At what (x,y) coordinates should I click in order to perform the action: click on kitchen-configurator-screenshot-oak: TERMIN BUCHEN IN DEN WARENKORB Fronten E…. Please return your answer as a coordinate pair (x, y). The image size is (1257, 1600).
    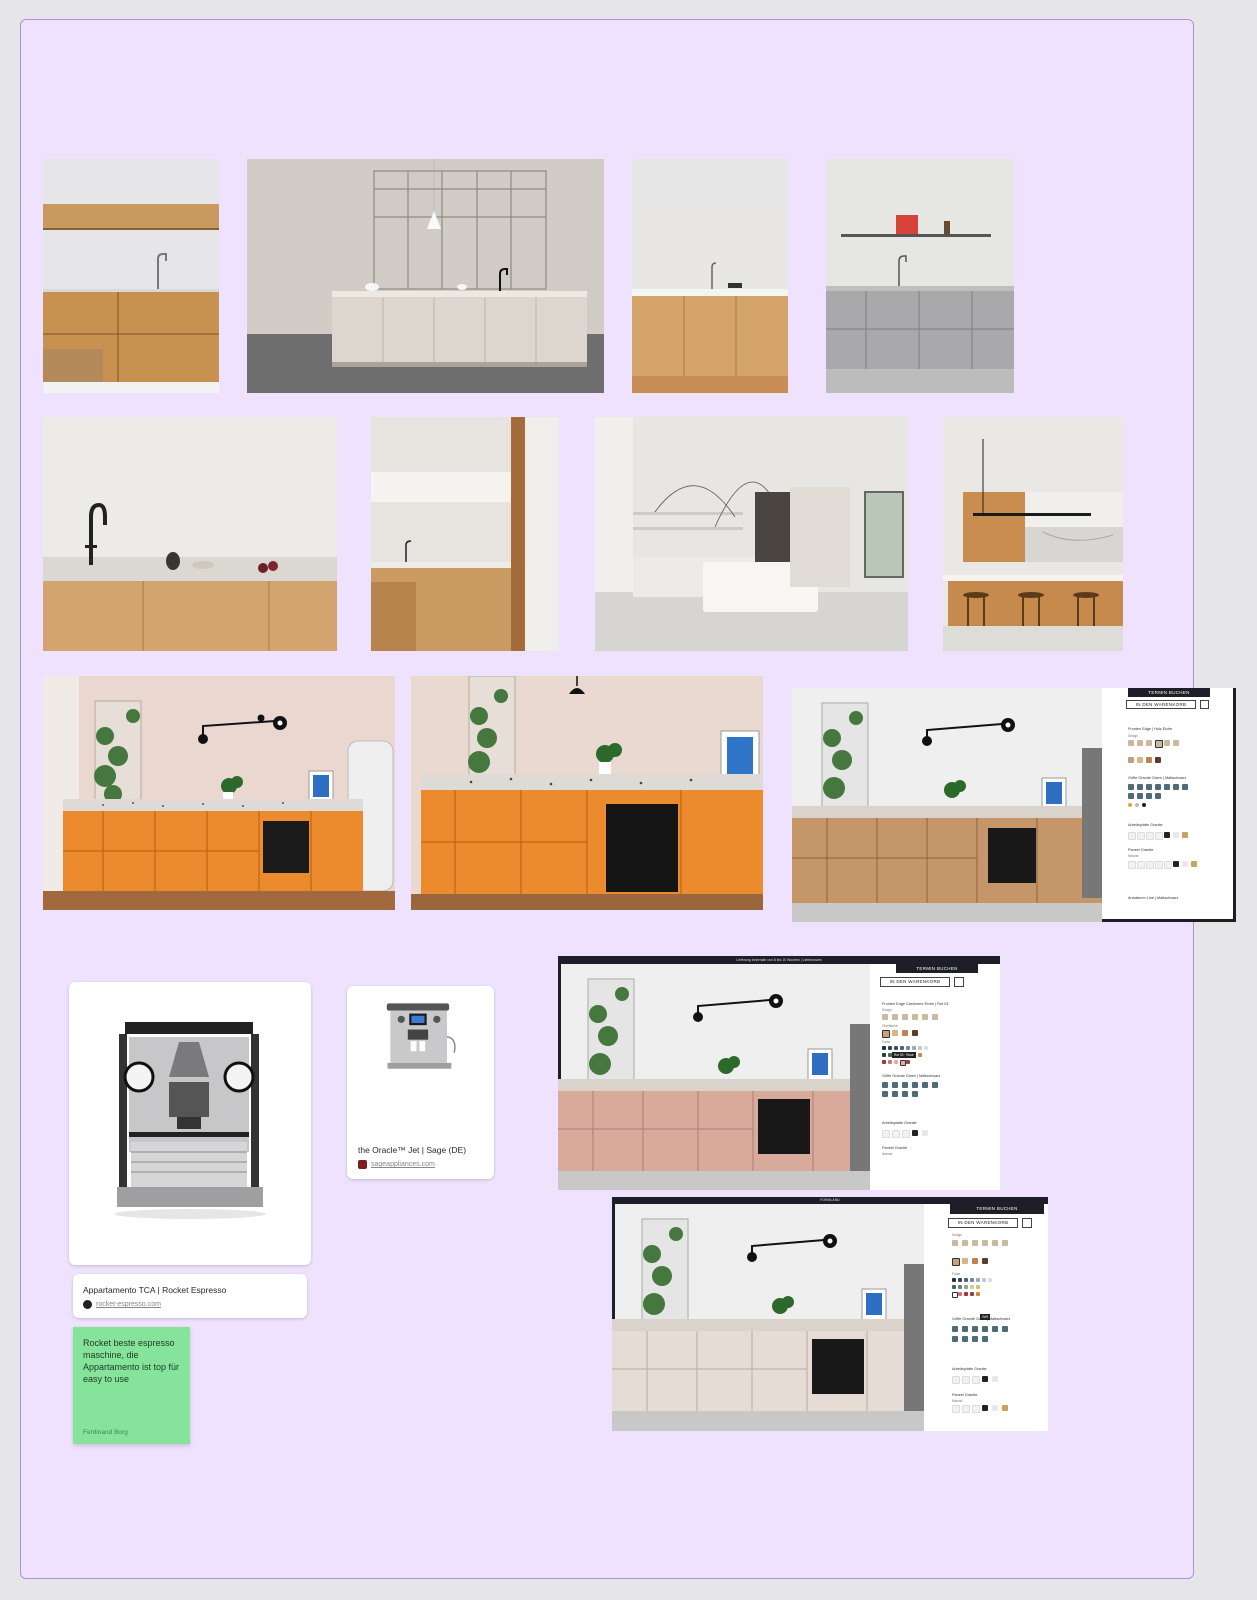
    Looking at the image, I should click on (1014, 805).